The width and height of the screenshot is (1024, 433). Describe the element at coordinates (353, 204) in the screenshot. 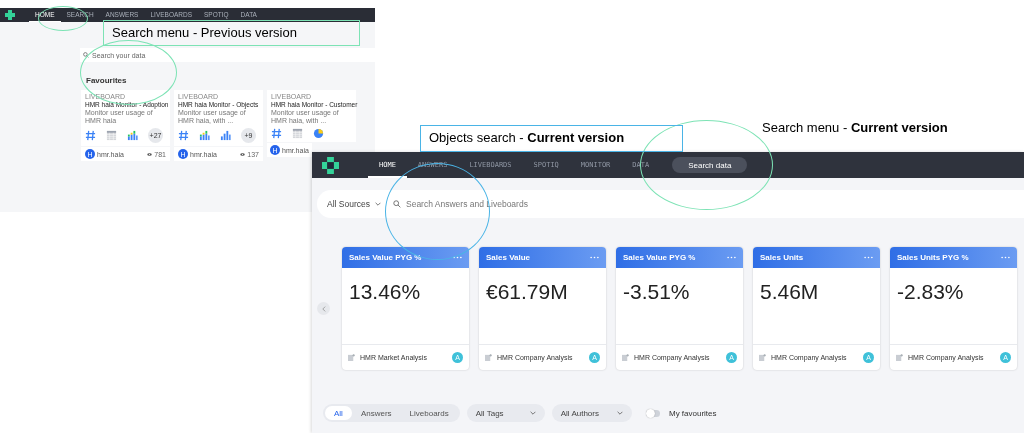

I see `source-dropdown: All Sources` at that location.